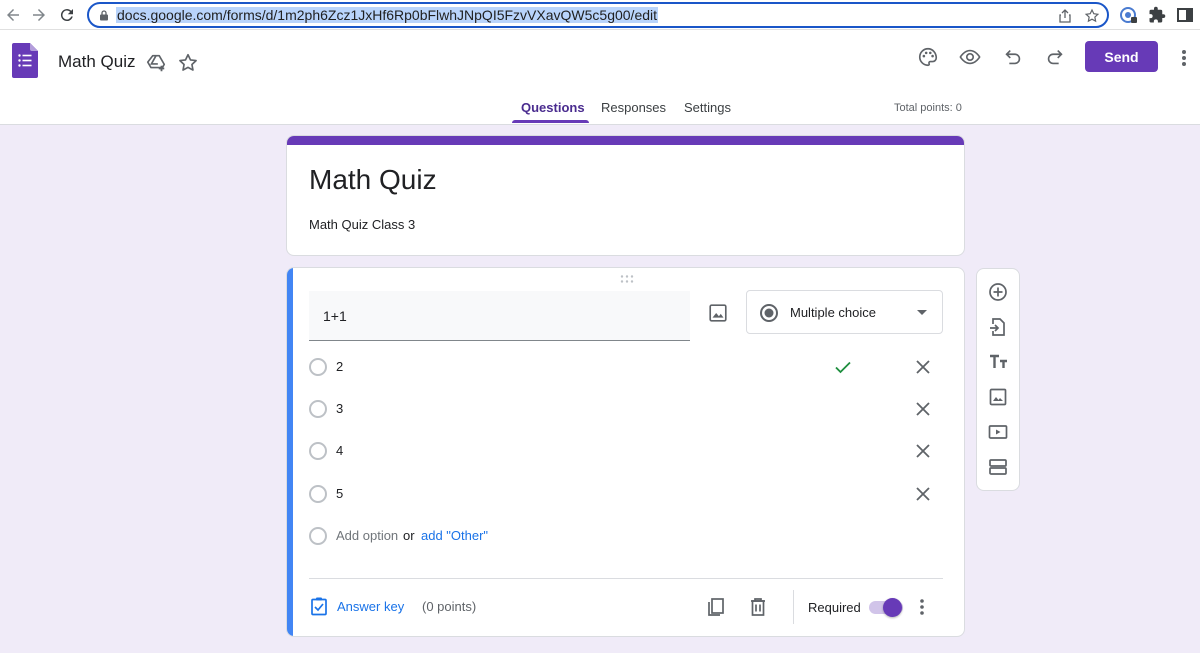  Describe the element at coordinates (998, 327) in the screenshot. I see `import-icon` at that location.